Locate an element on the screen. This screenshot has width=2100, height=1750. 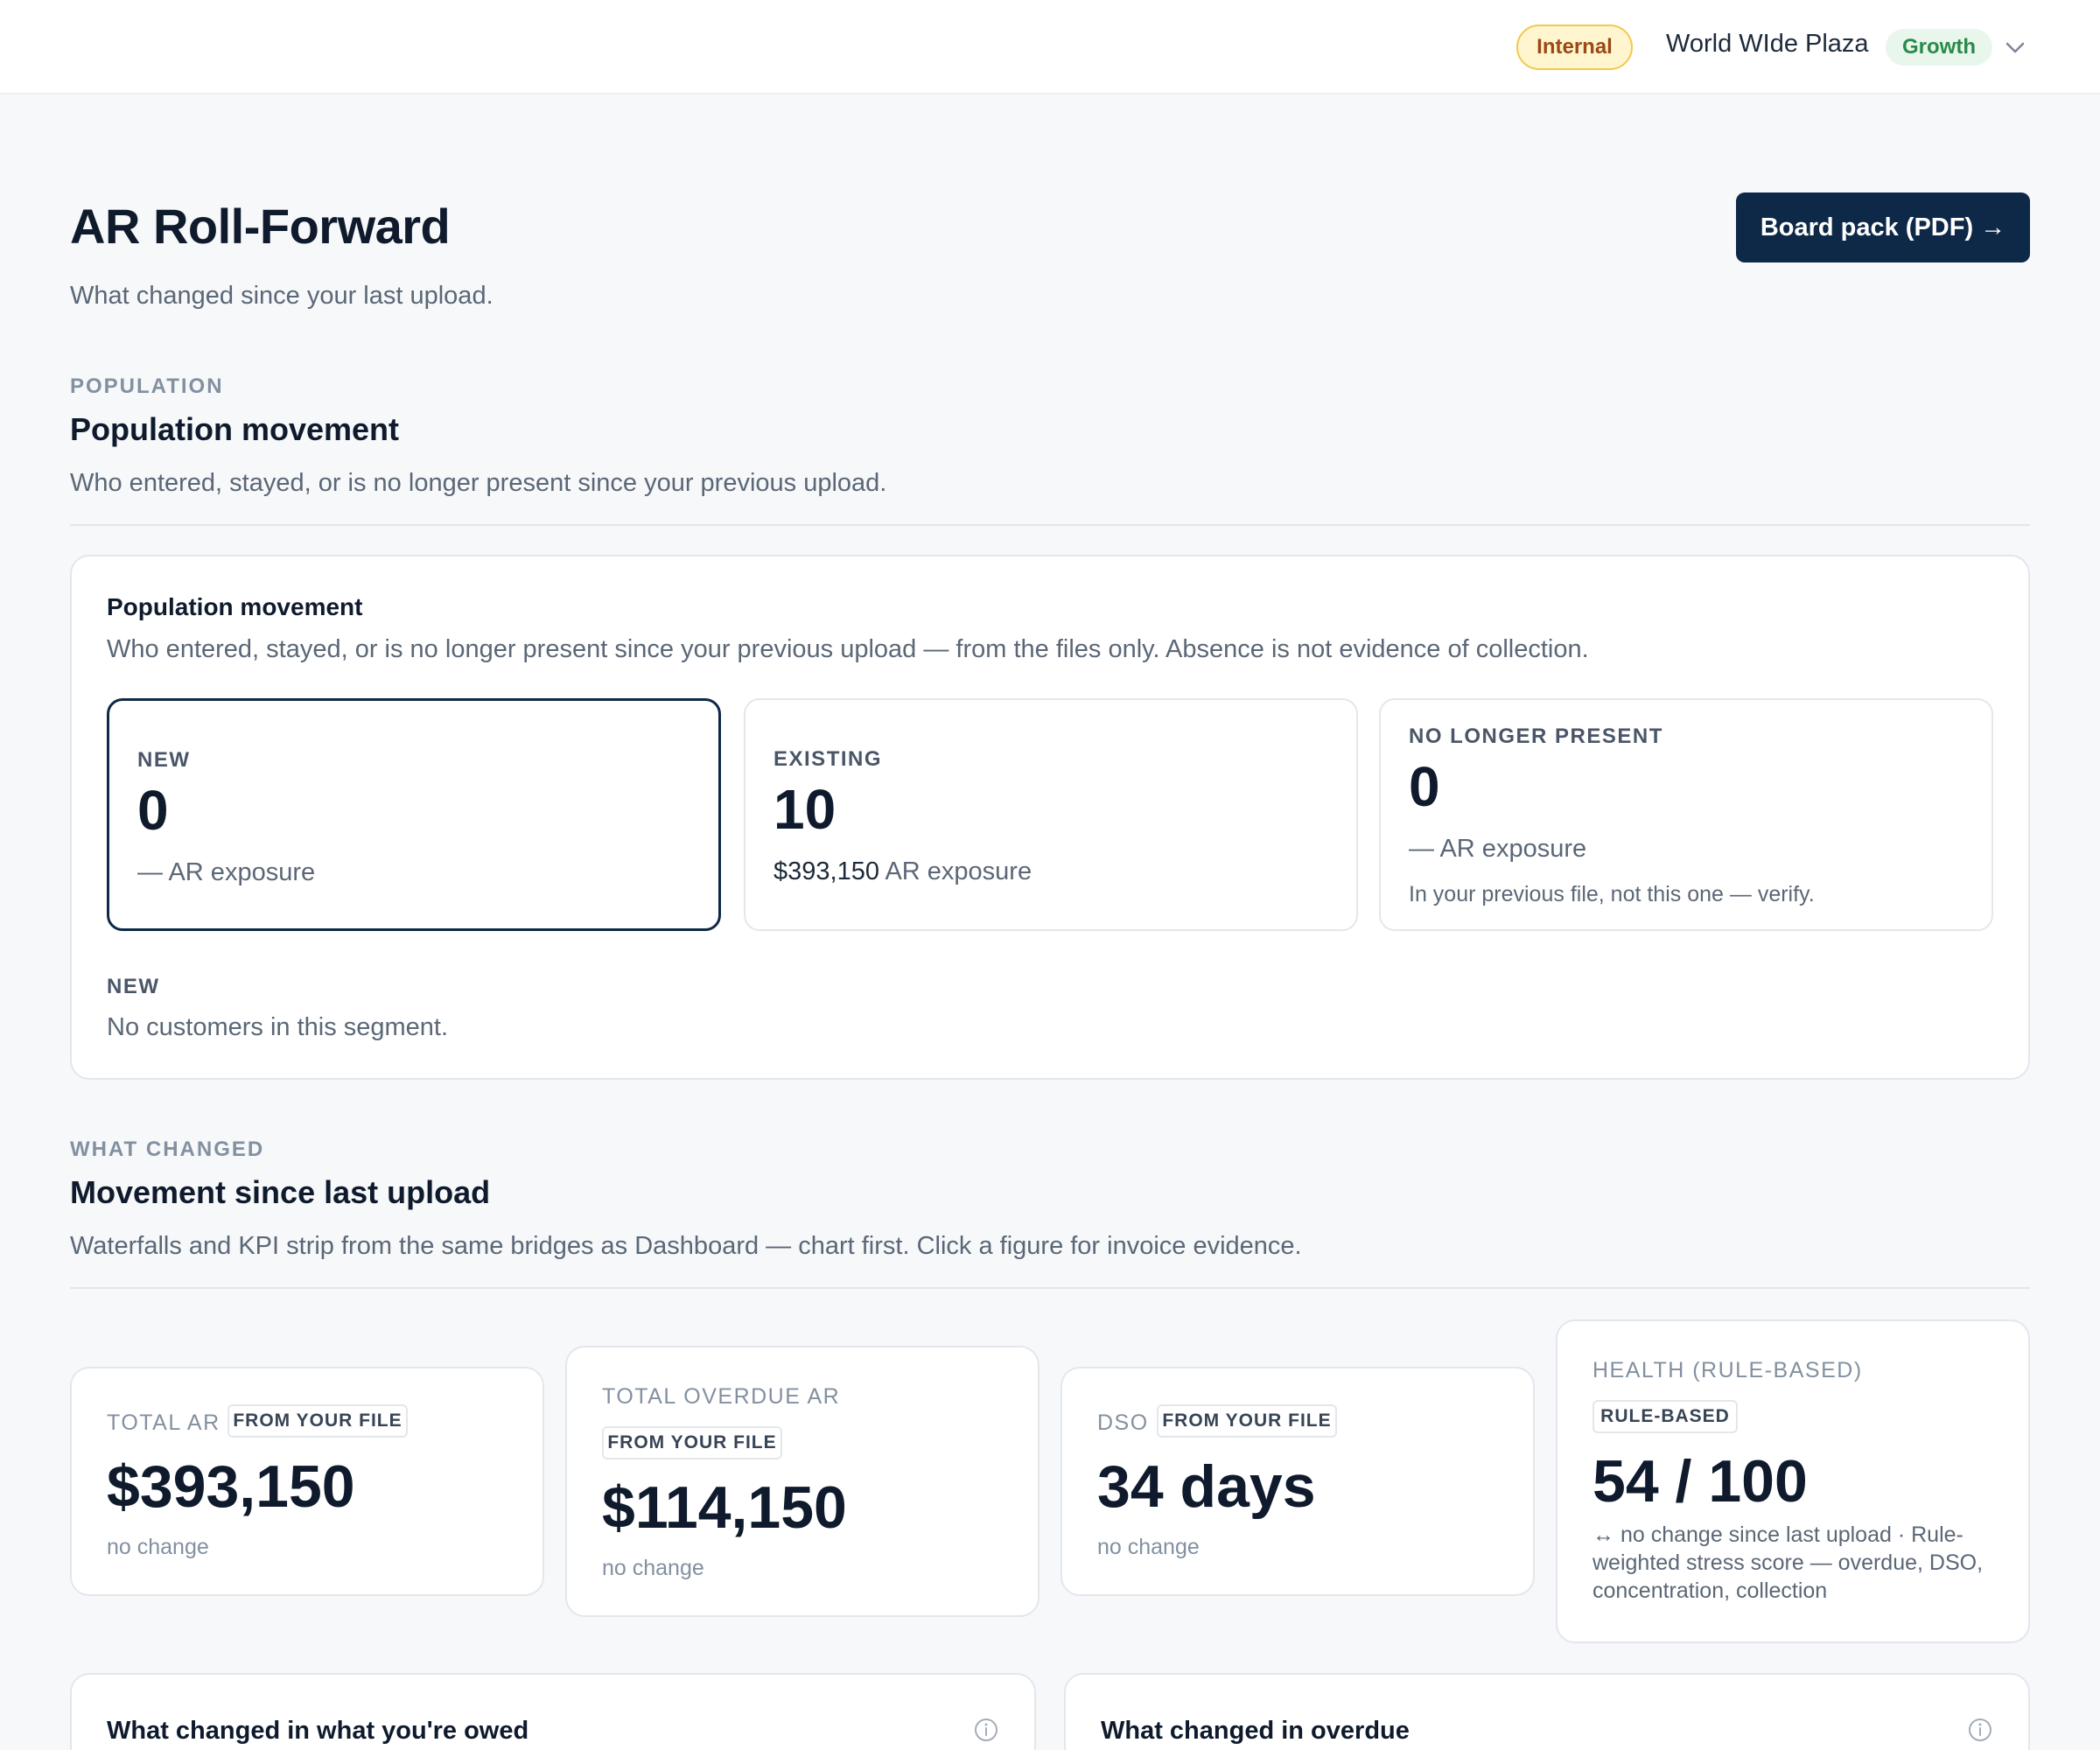
top-bar: Internal World WIde Plaza Growth is located at coordinates (1050, 47).